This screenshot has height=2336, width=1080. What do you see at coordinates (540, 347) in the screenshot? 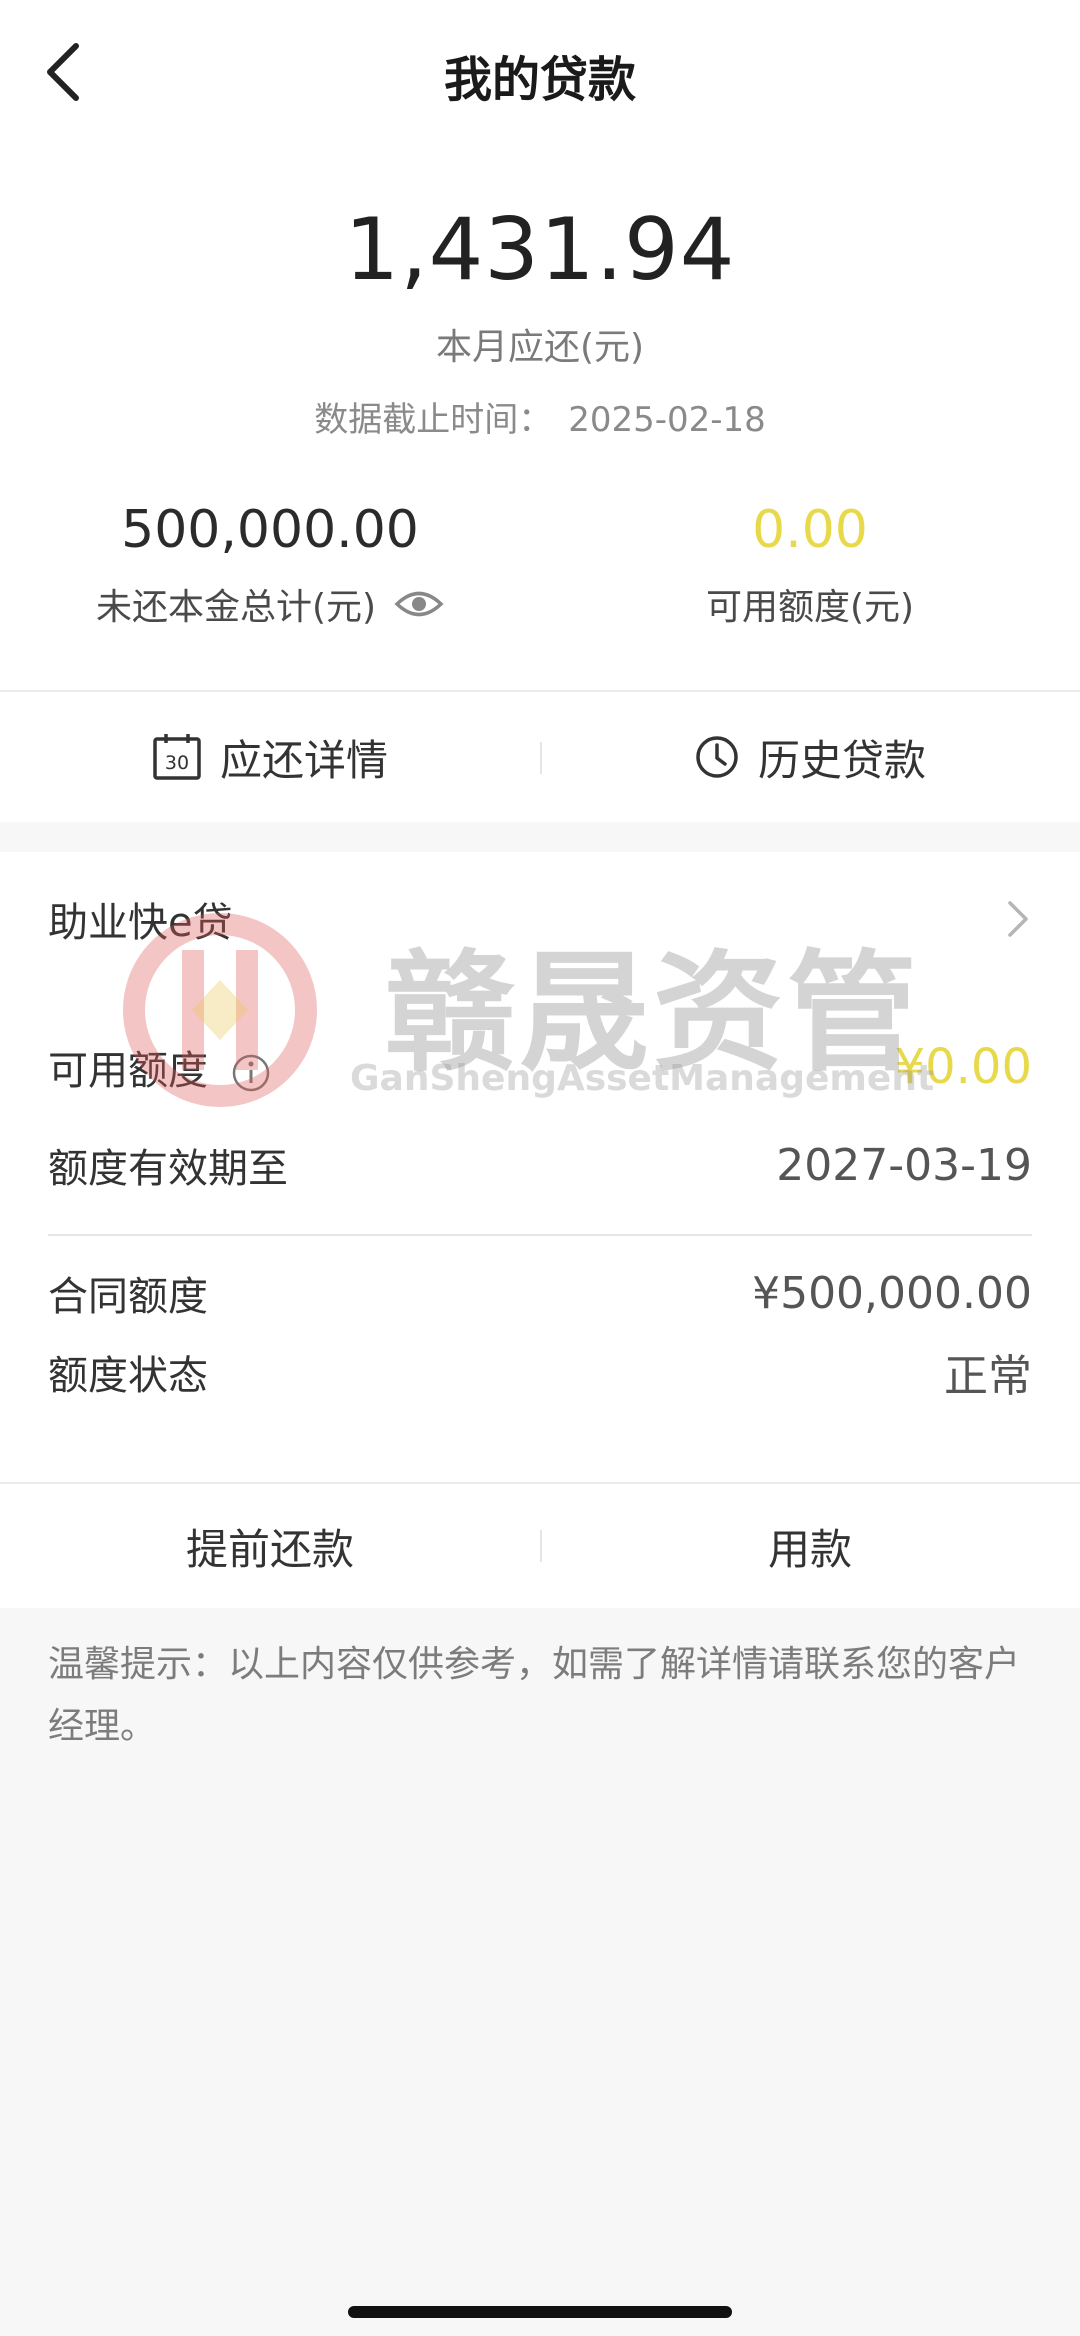
I see `monthly-due-label: 本月应还(元)` at bounding box center [540, 347].